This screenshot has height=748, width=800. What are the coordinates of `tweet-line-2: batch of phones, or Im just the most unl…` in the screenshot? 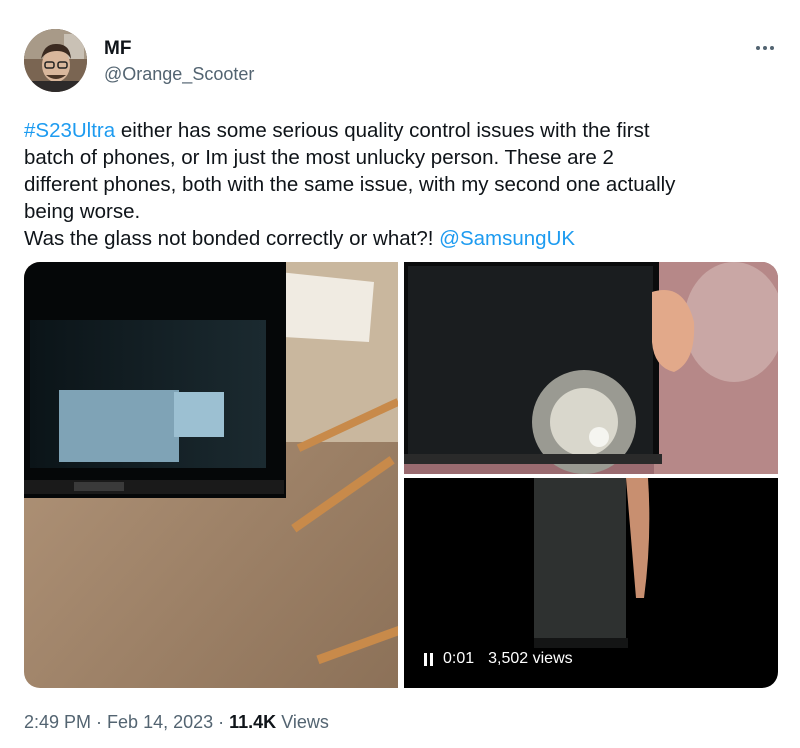 It's located at (319, 157).